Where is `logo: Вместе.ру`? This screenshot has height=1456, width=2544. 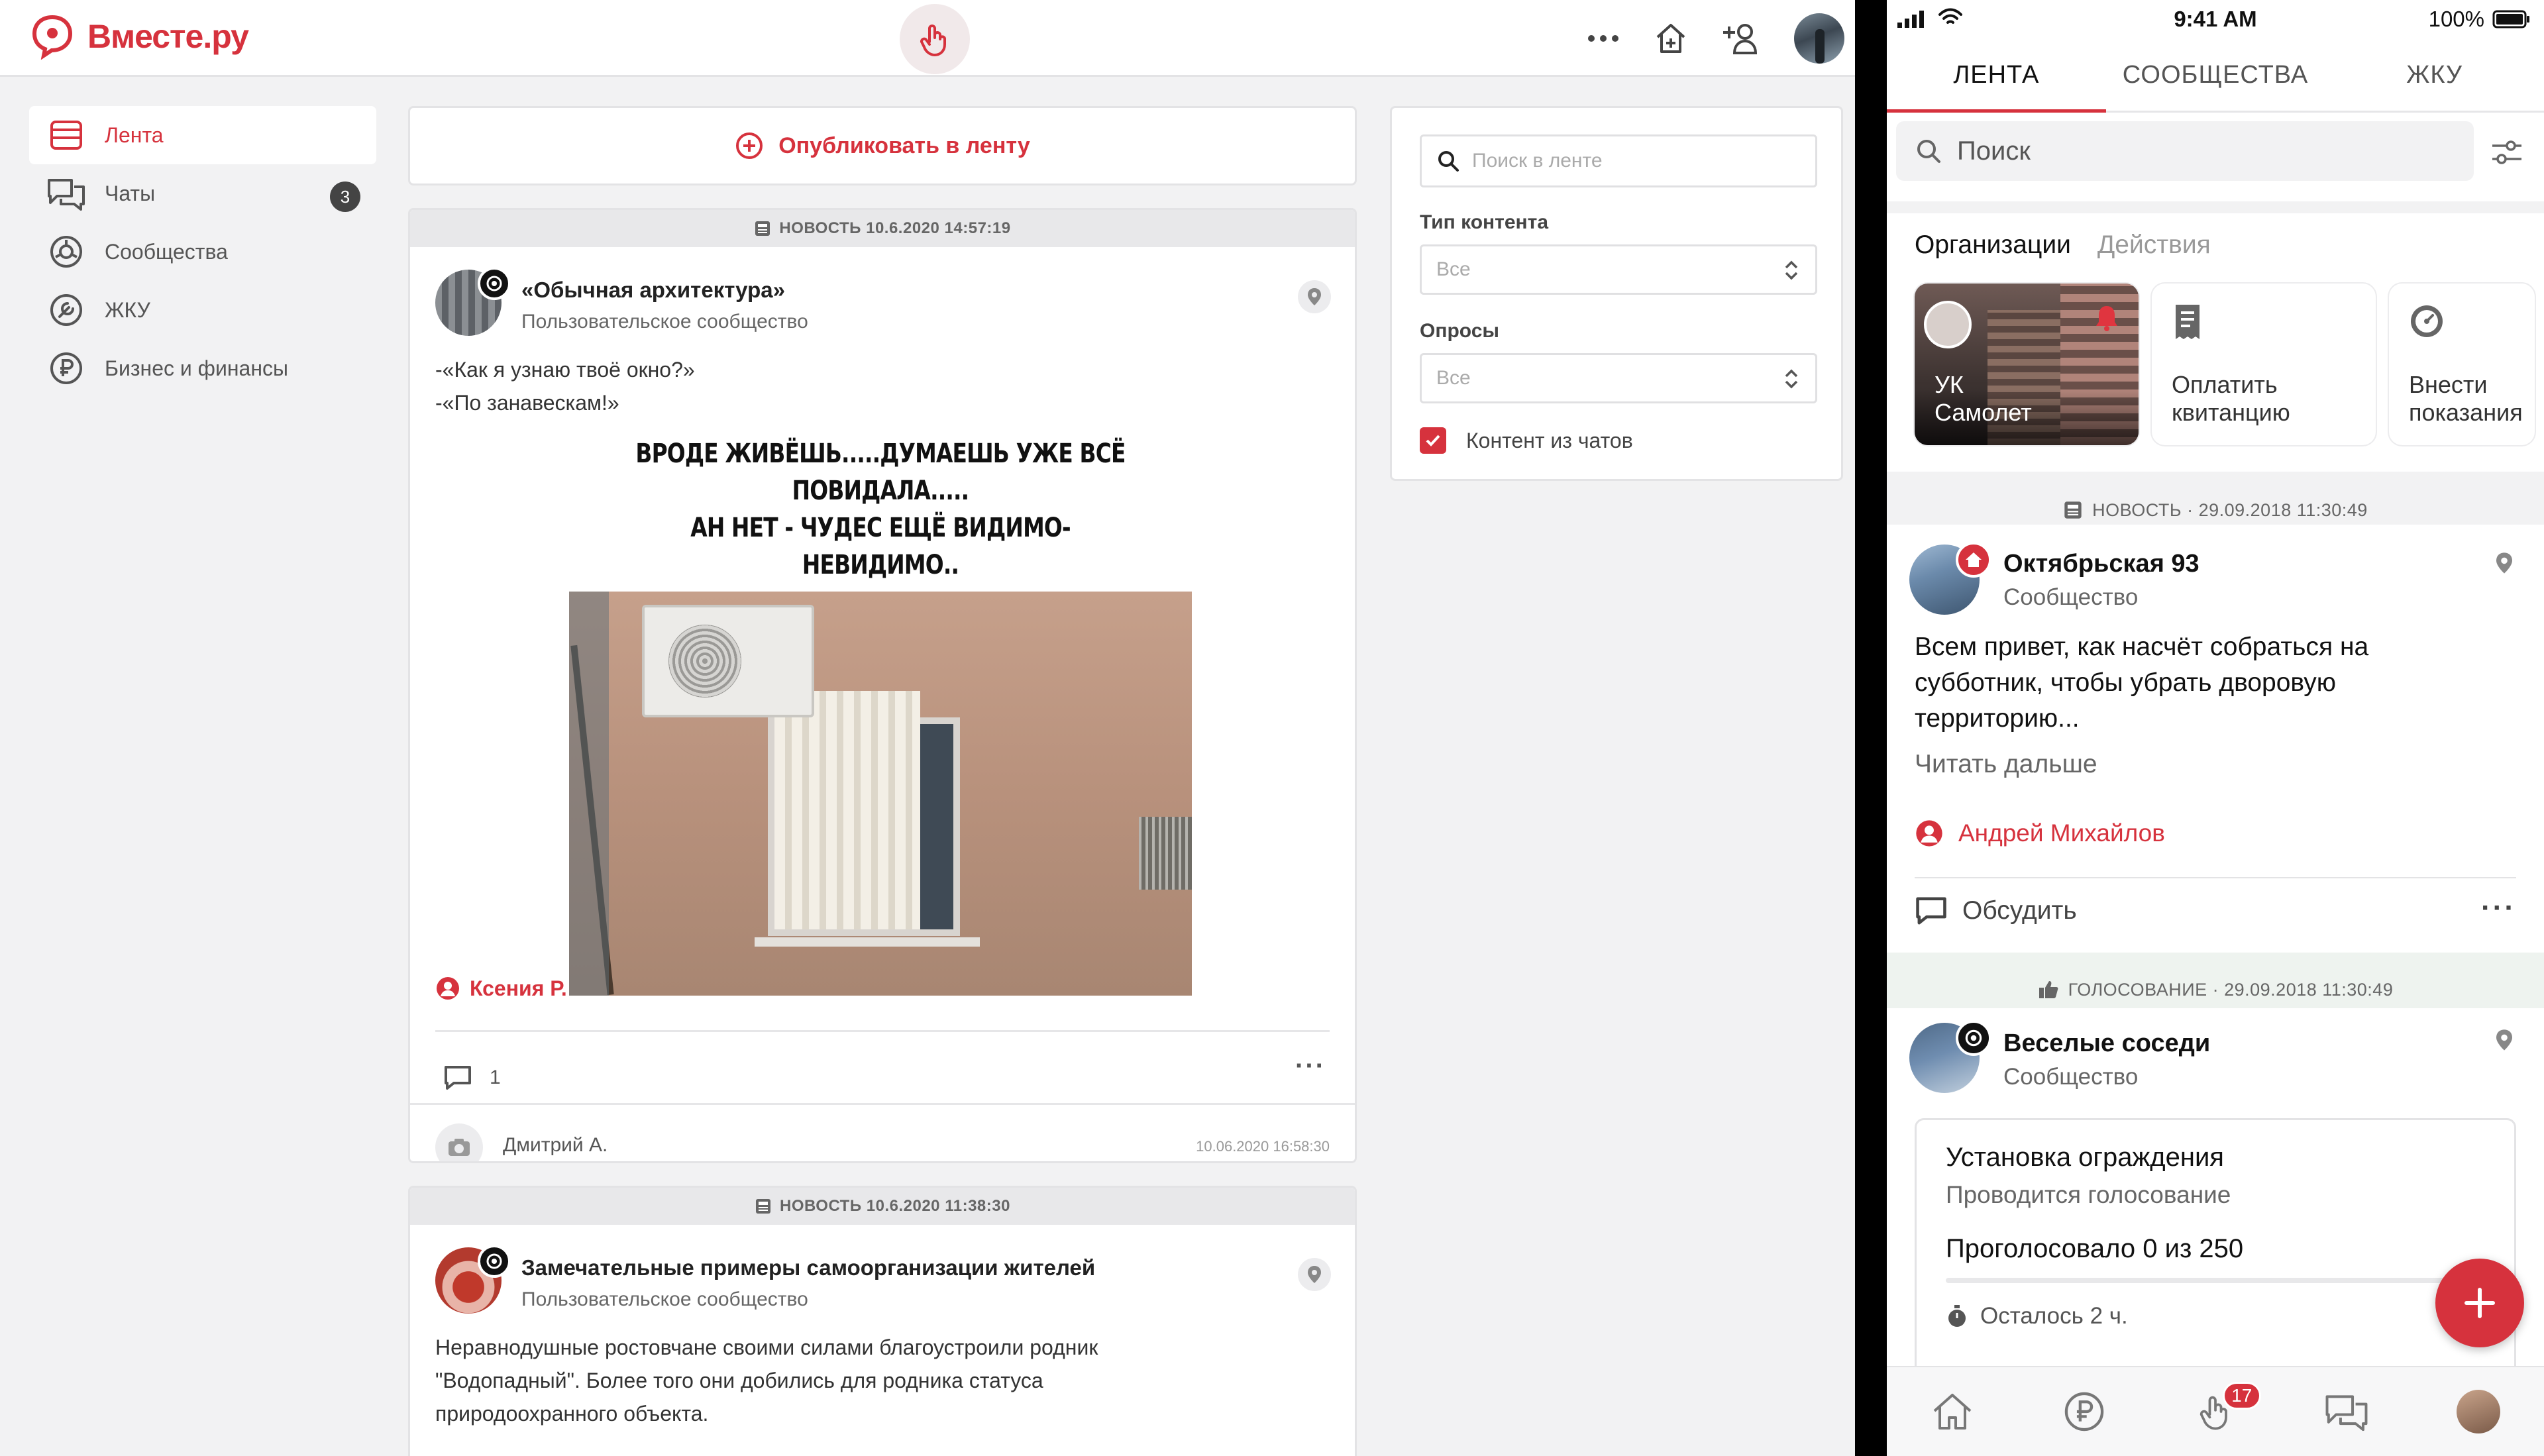
logo: Вместе.ру is located at coordinates (139, 36).